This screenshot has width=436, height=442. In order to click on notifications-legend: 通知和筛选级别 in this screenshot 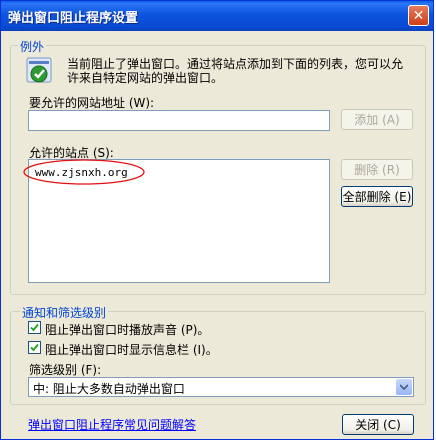, I will do `click(64, 312)`.